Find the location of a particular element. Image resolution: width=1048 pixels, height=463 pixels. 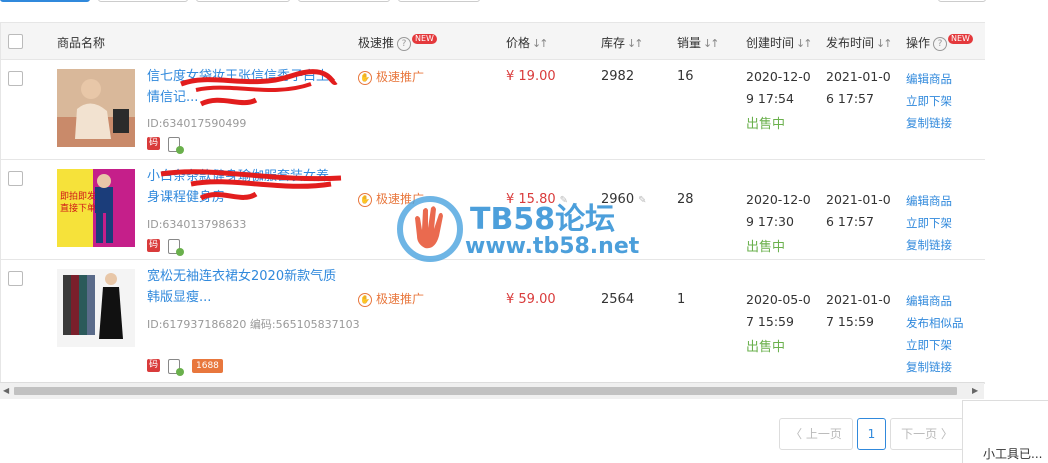

product-id: ID:634017590499 is located at coordinates (197, 123).